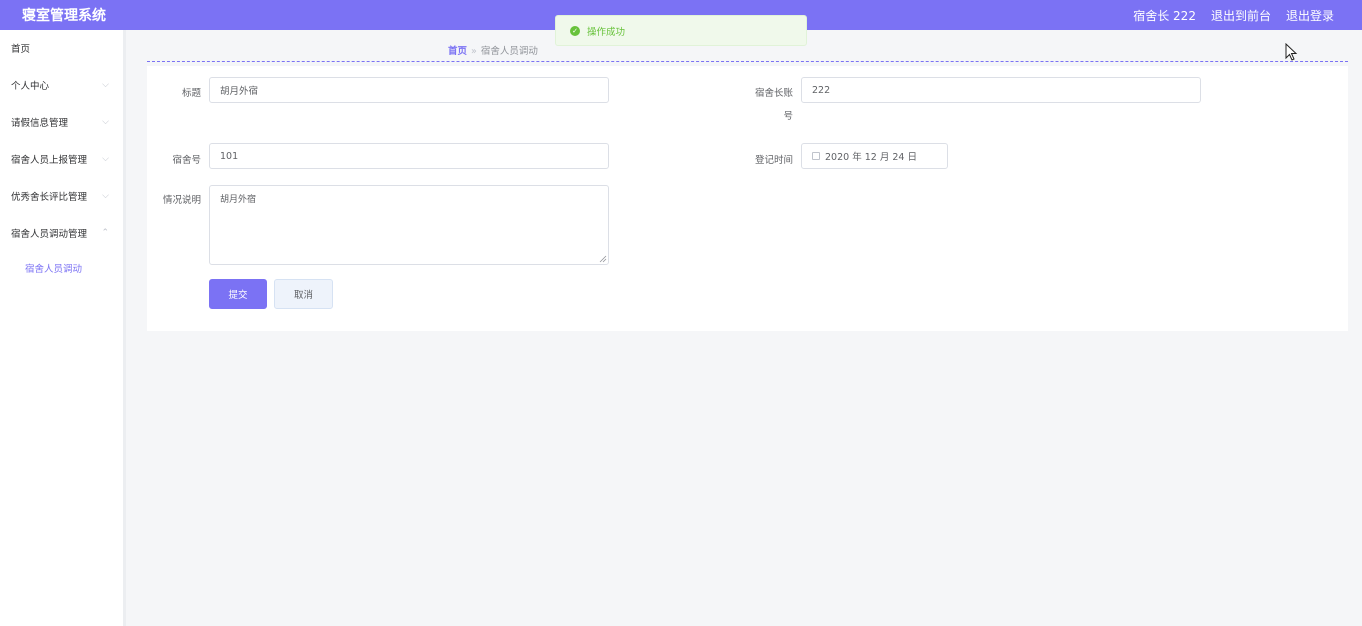 The height and width of the screenshot is (626, 1362). Describe the element at coordinates (747, 51) in the screenshot. I see `breadcrumb-bar: 首页 » 宿舍人员调动` at that location.